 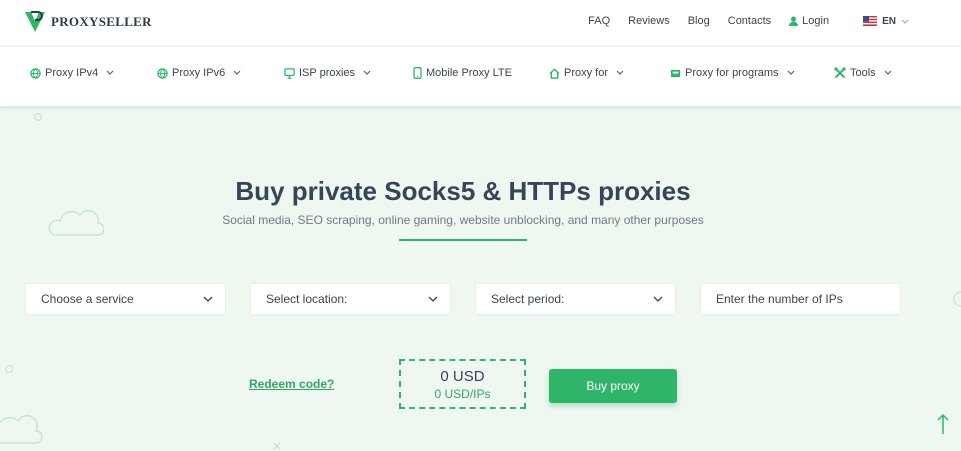 I want to click on logo: PROXYSELLER, so click(x=88, y=22).